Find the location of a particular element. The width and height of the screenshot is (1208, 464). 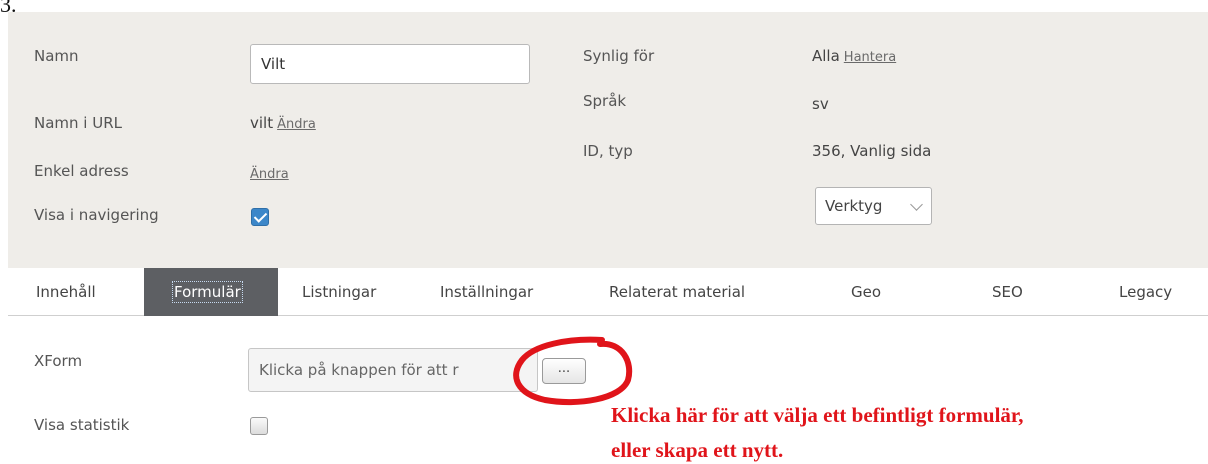

annotation-circle is located at coordinates (573, 371).